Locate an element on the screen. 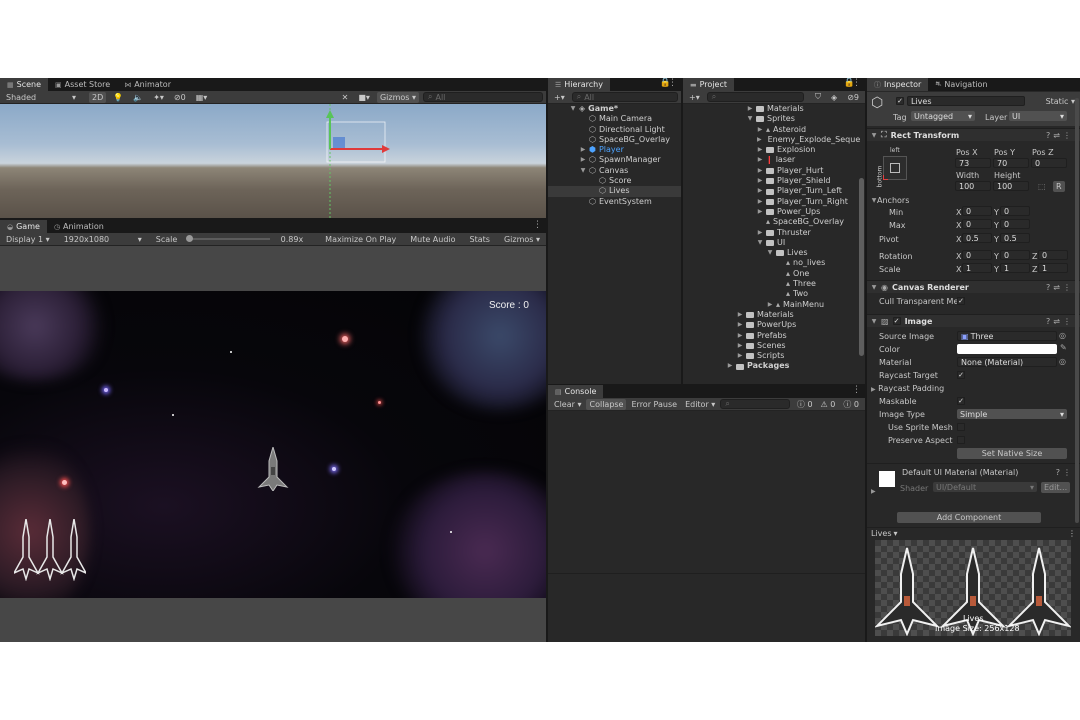 This screenshot has width=1080, height=720. material-field: None (Material) is located at coordinates (1007, 362).